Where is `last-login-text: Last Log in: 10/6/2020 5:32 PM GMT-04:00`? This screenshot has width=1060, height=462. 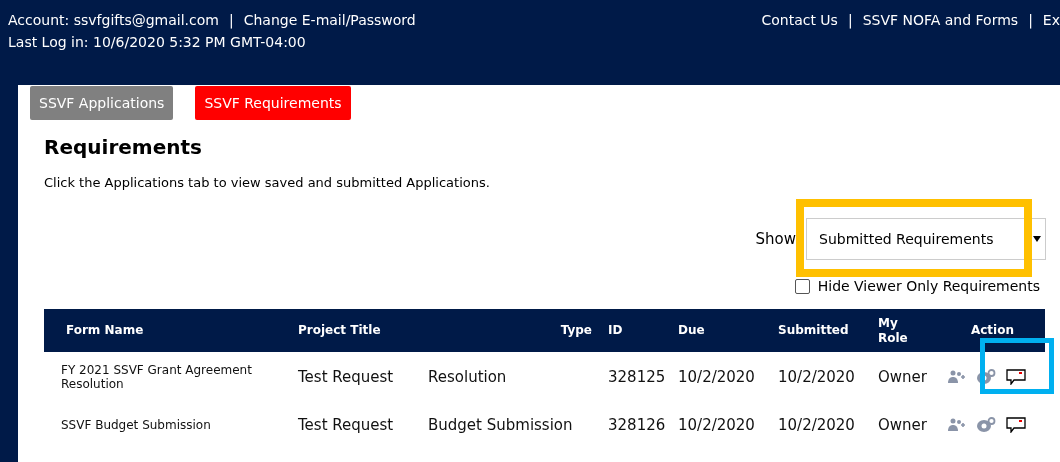 last-login-text: Last Log in: 10/6/2020 5:32 PM GMT-04:00 is located at coordinates (157, 42).